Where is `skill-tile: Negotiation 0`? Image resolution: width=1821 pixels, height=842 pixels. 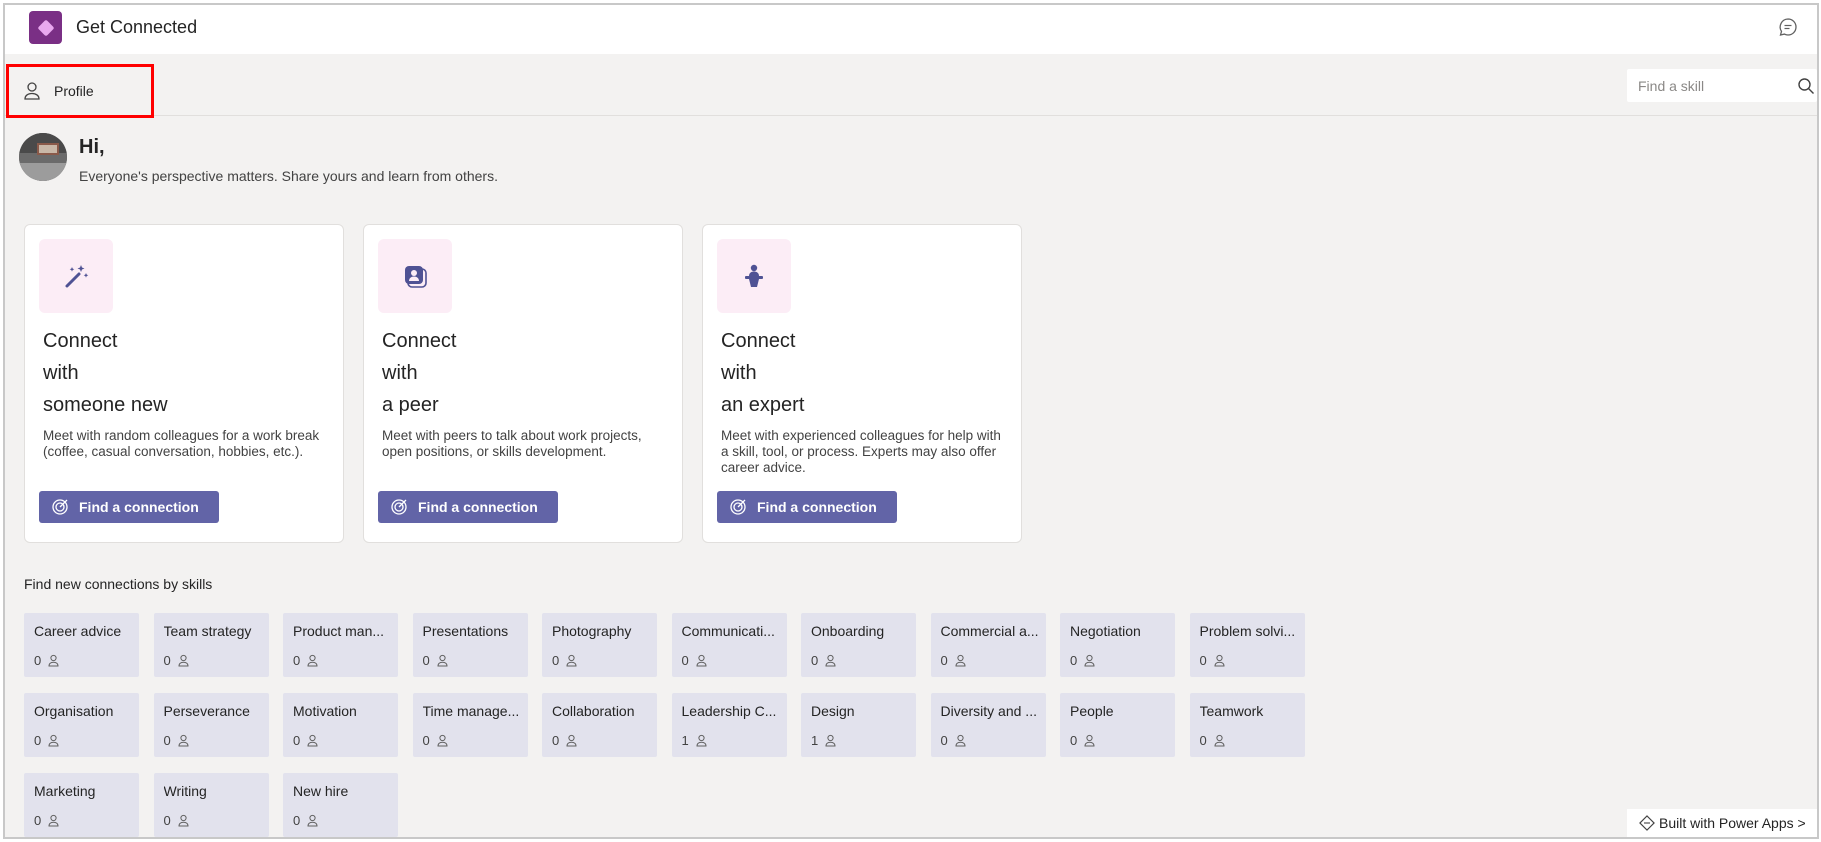
skill-tile: Negotiation 0 is located at coordinates (1117, 645).